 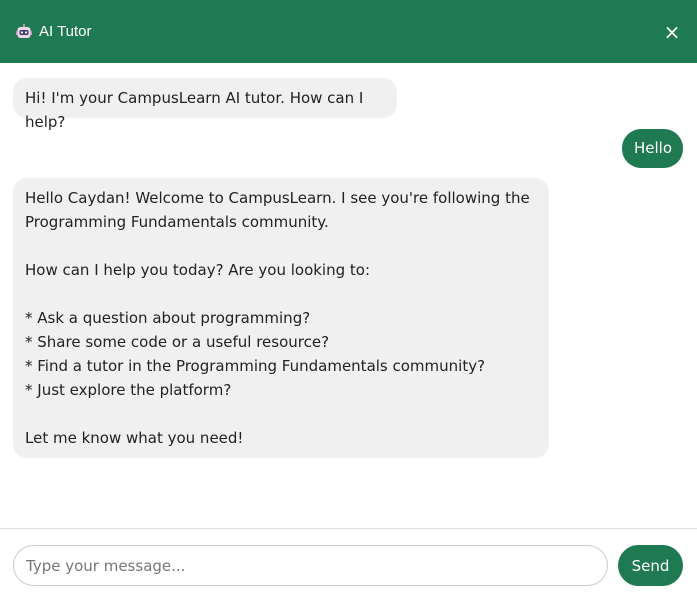 What do you see at coordinates (310, 565) in the screenshot?
I see `message-input` at bounding box center [310, 565].